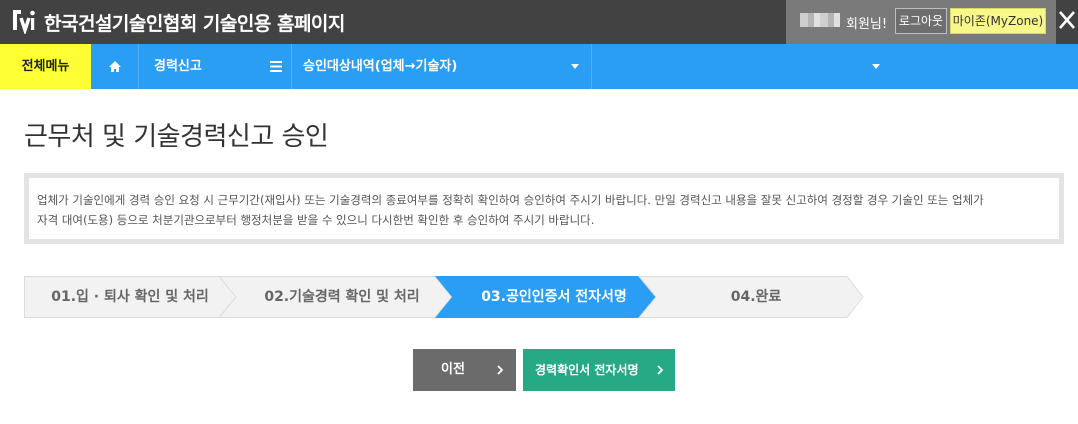 This screenshot has width=1078, height=424. What do you see at coordinates (820, 20) in the screenshot?
I see `user-name-masked` at bounding box center [820, 20].